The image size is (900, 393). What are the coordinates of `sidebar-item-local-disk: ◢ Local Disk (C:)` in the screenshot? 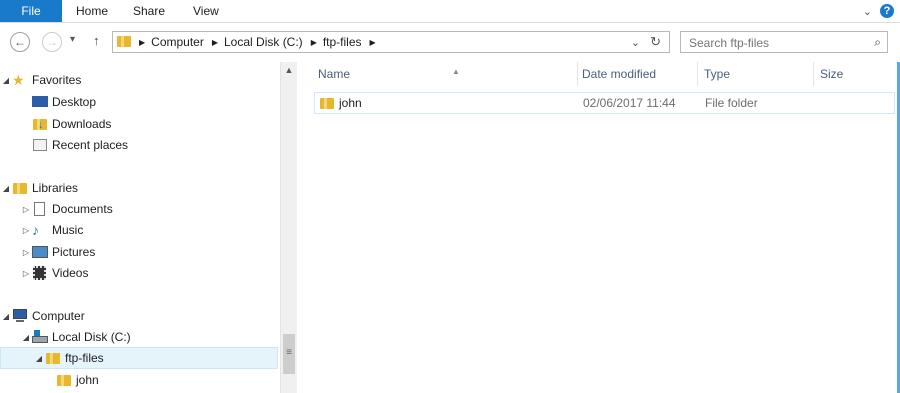 It's located at (139, 337).